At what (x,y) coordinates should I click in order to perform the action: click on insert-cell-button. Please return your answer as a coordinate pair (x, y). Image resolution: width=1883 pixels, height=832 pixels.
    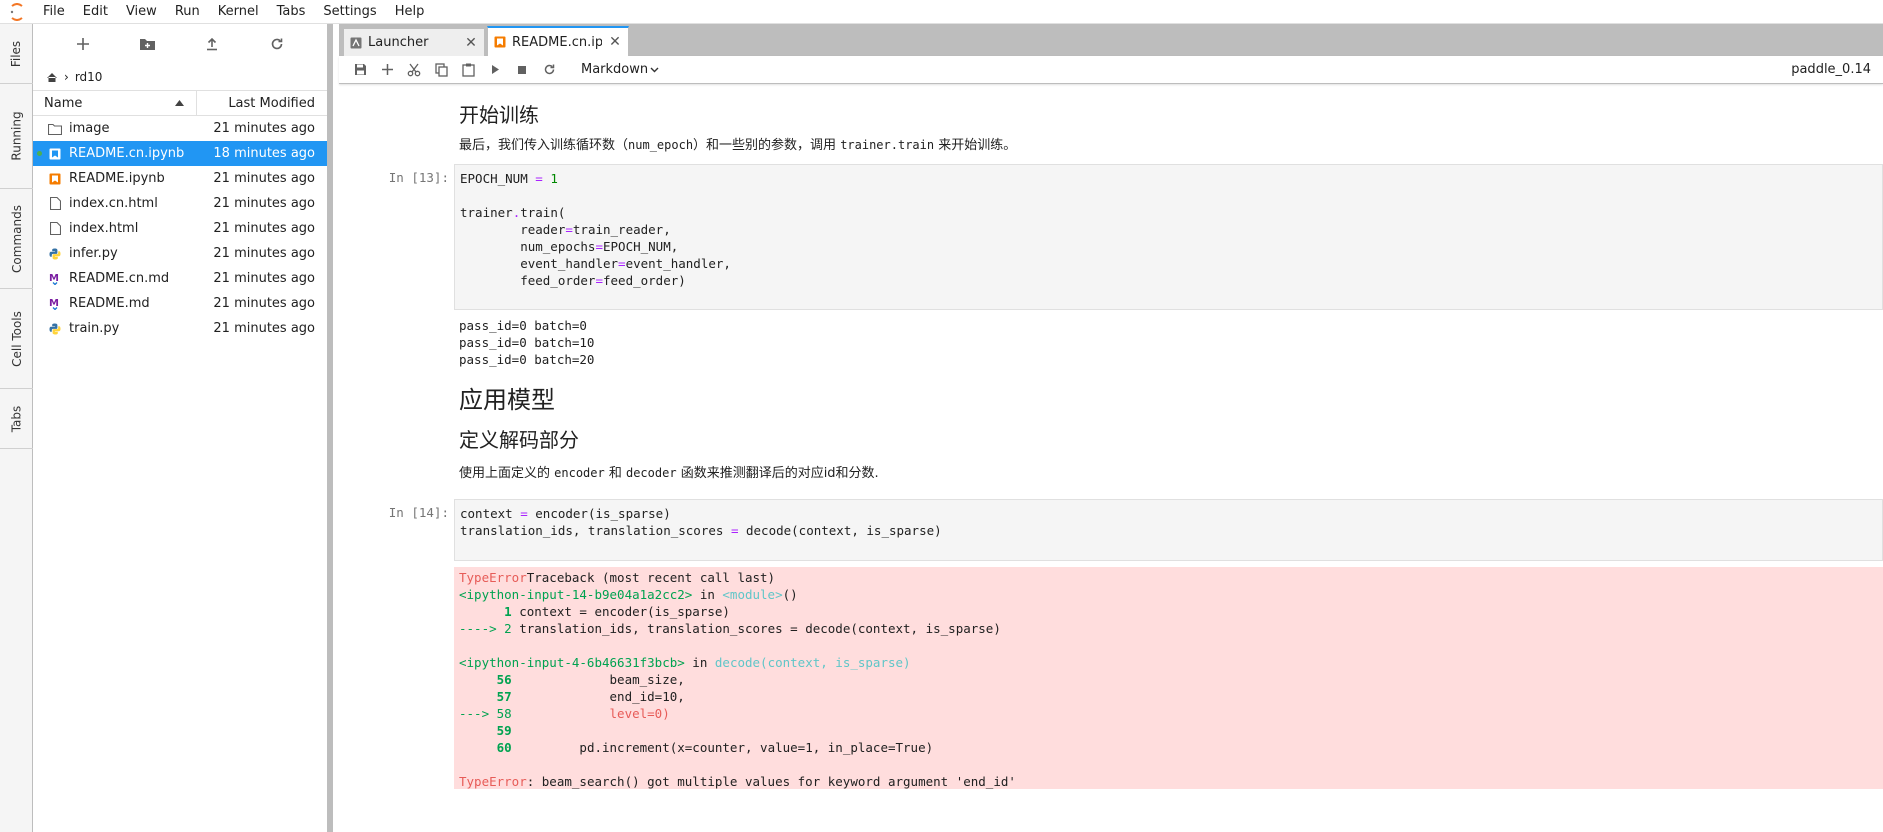
    Looking at the image, I should click on (387, 70).